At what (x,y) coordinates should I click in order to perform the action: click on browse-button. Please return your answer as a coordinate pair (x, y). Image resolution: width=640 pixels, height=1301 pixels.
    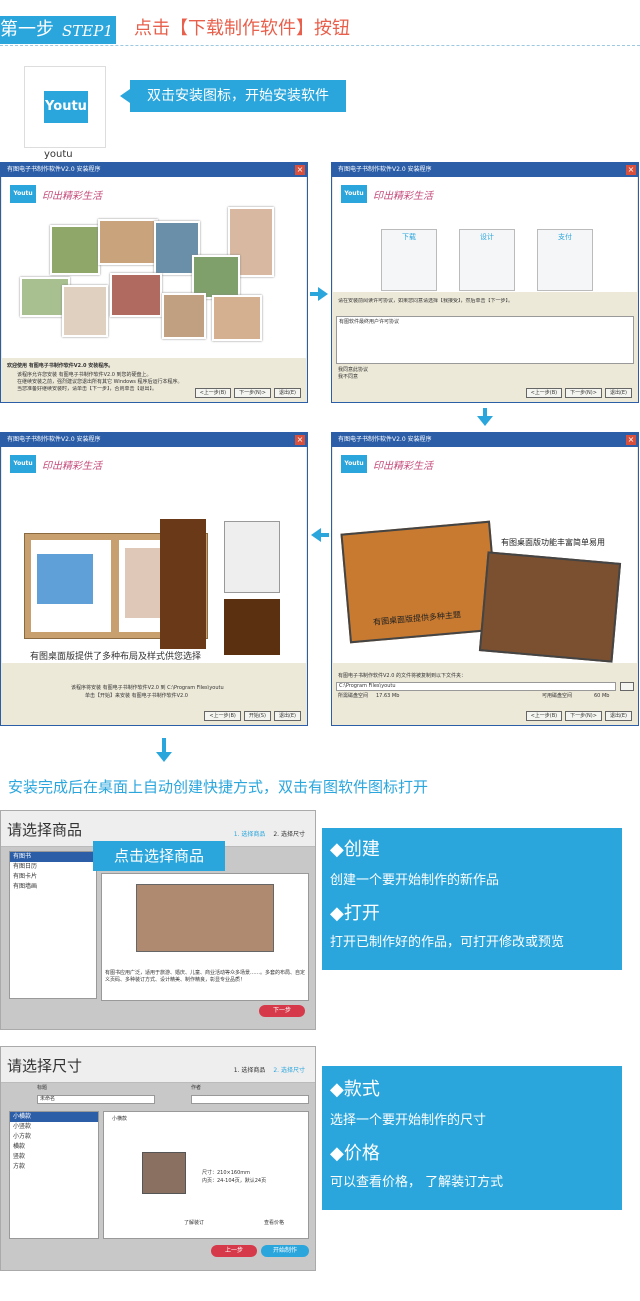
    Looking at the image, I should click on (627, 686).